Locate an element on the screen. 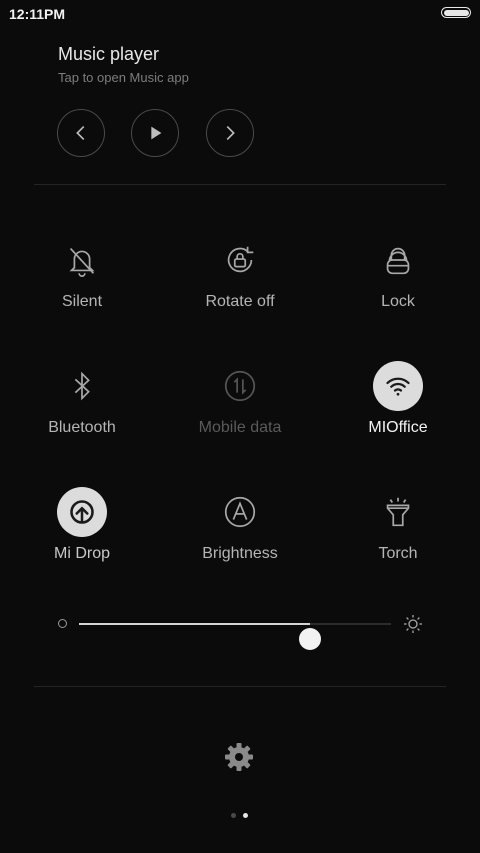  toggle-mobile-data: Mobile data is located at coordinates (240, 411).